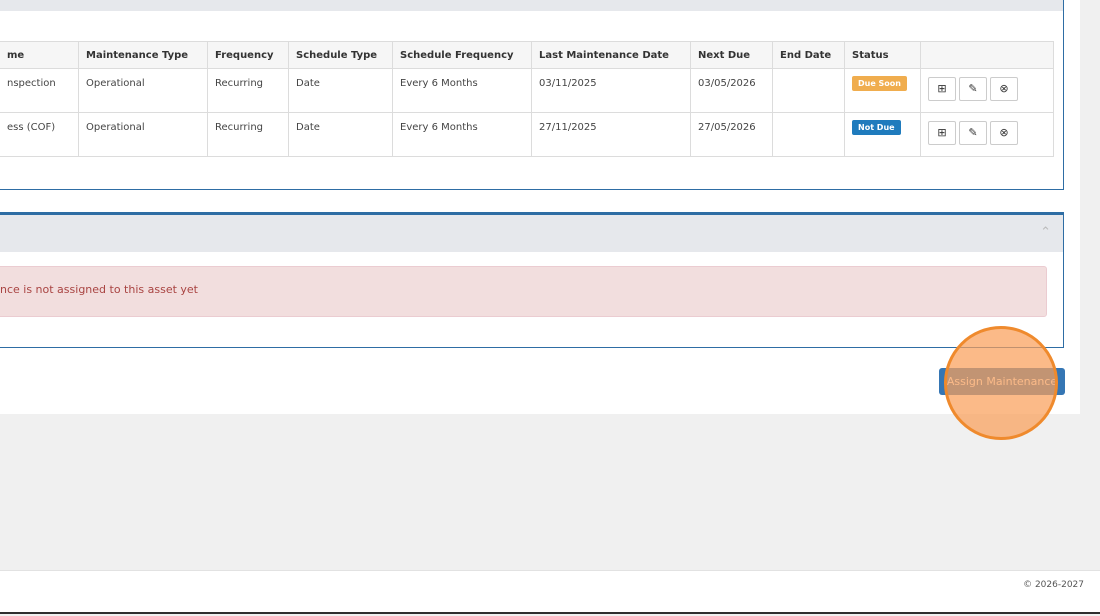 This screenshot has height=616, width=1100. Describe the element at coordinates (31, 83) in the screenshot. I see `cell-name-text: nspection` at that location.